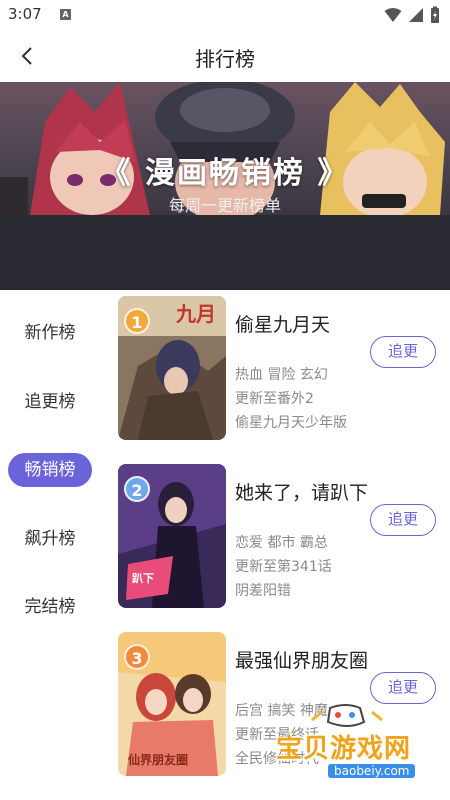 This screenshot has width=450, height=800. I want to click on watermark-text: 宝贝游戏网, so click(344, 749).